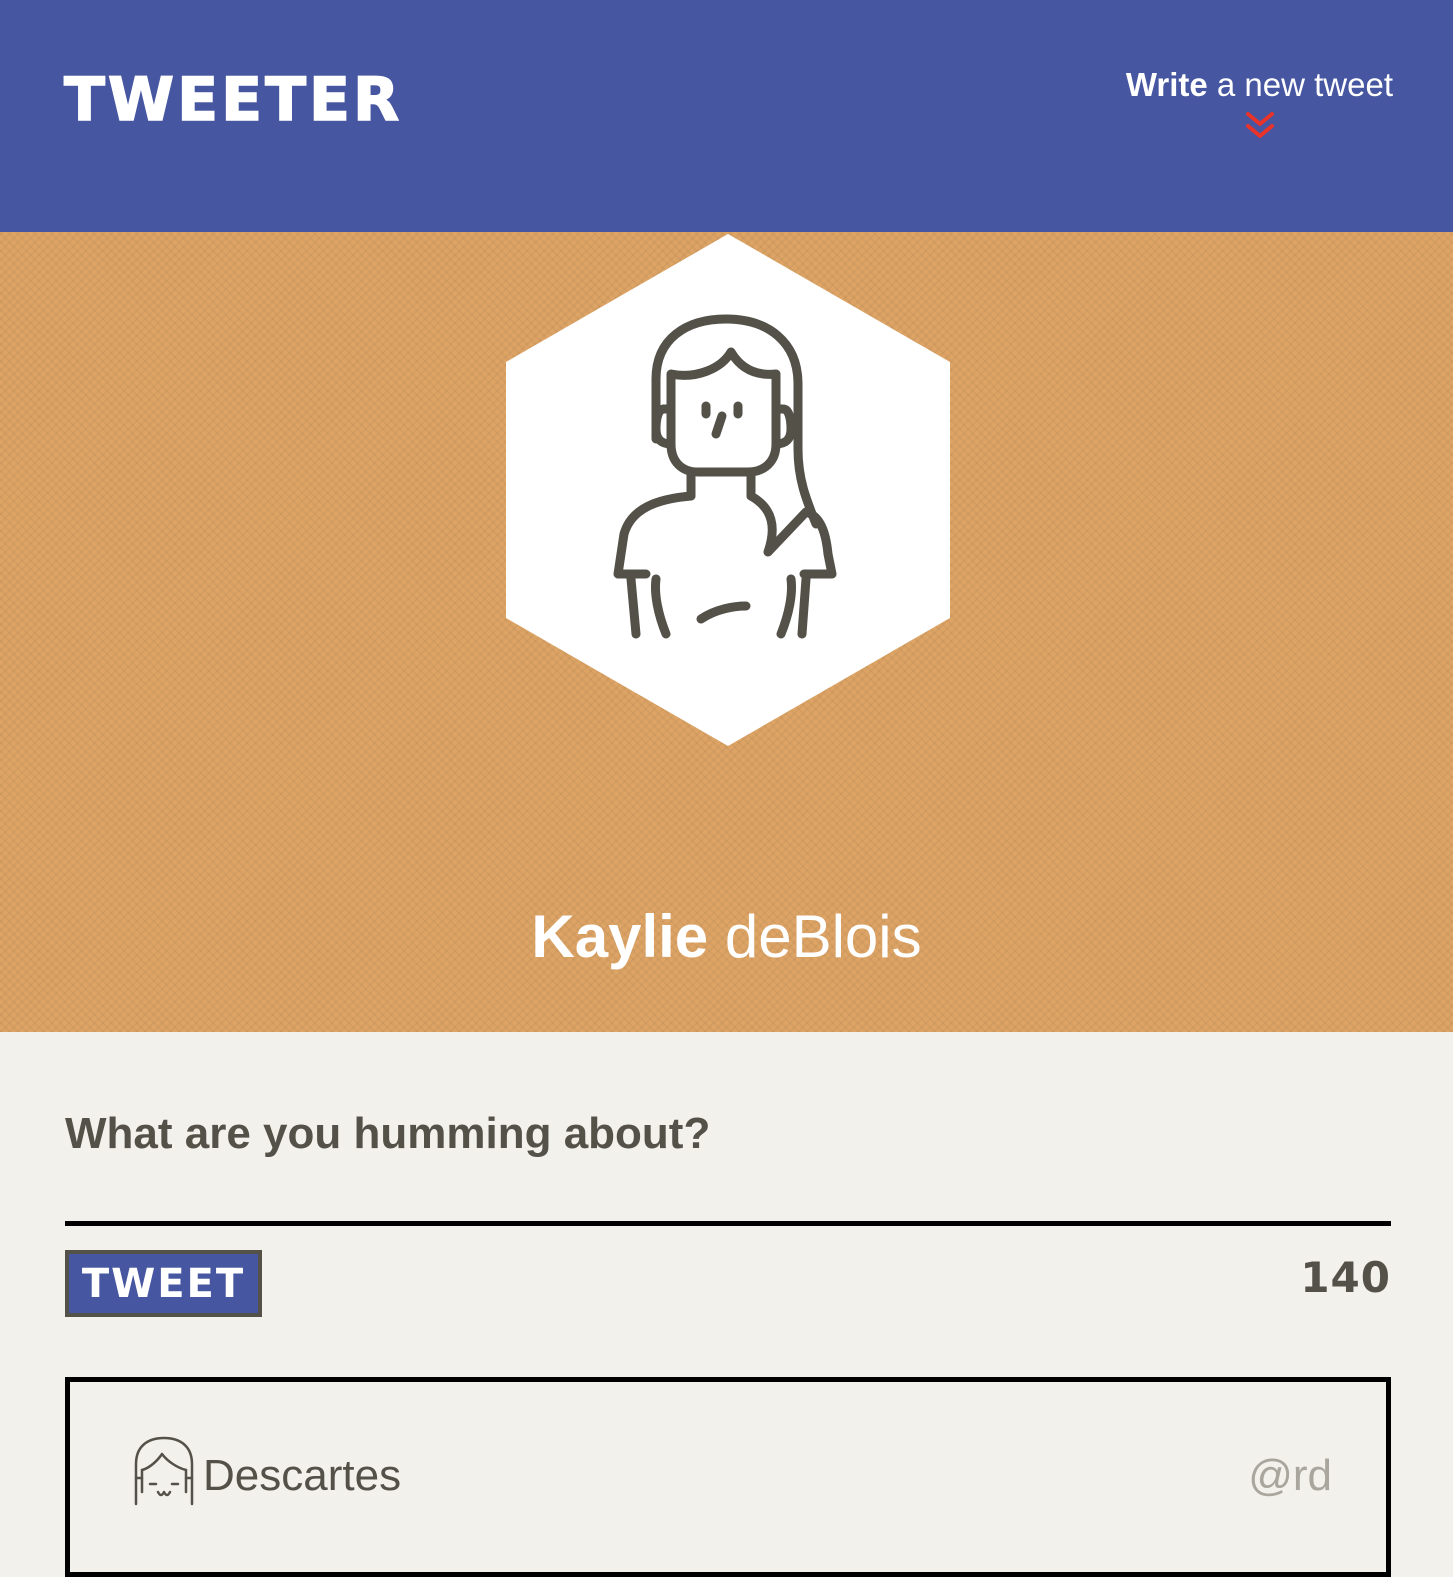 This screenshot has width=1453, height=1577. Describe the element at coordinates (815, 936) in the screenshot. I see `profile-last-name: deBlois` at that location.